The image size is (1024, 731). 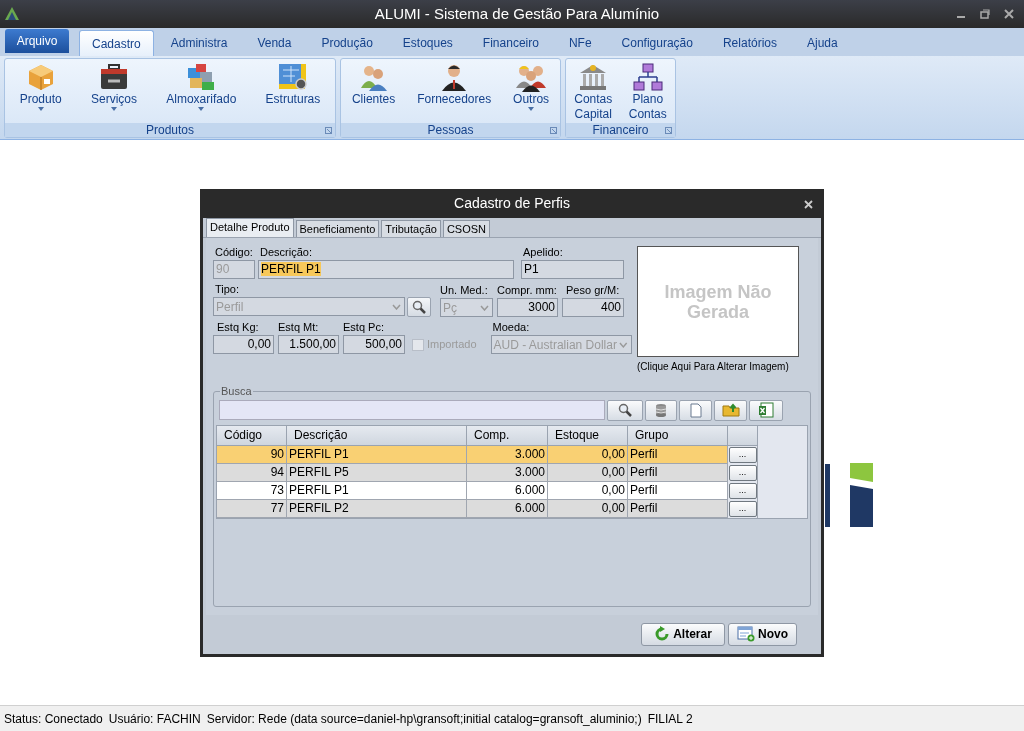 What do you see at coordinates (718, 366) in the screenshot?
I see `image-caption: (Clique Aqui Para Alterar Imagem)` at bounding box center [718, 366].